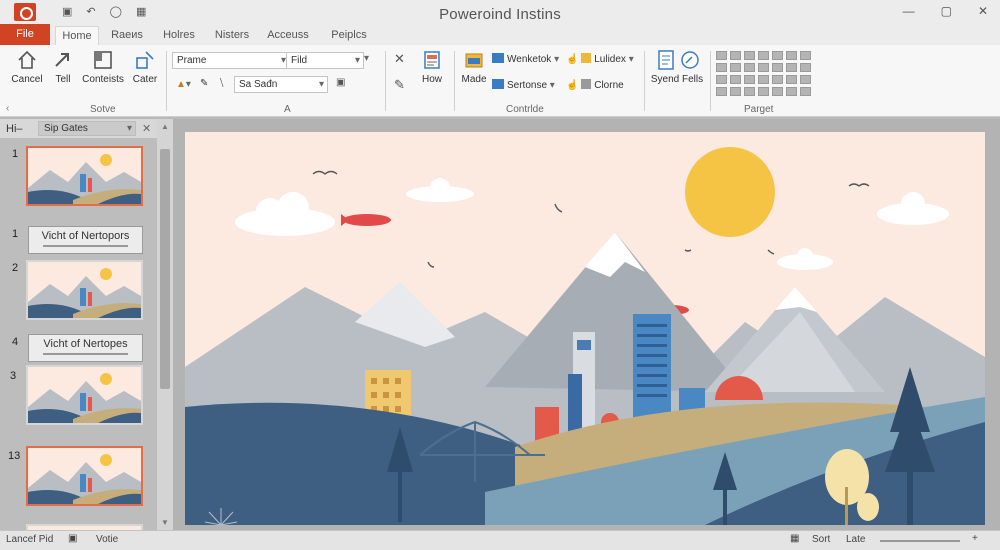 The image size is (1000, 550). I want to click on hand-icon: ☝, so click(574, 85).